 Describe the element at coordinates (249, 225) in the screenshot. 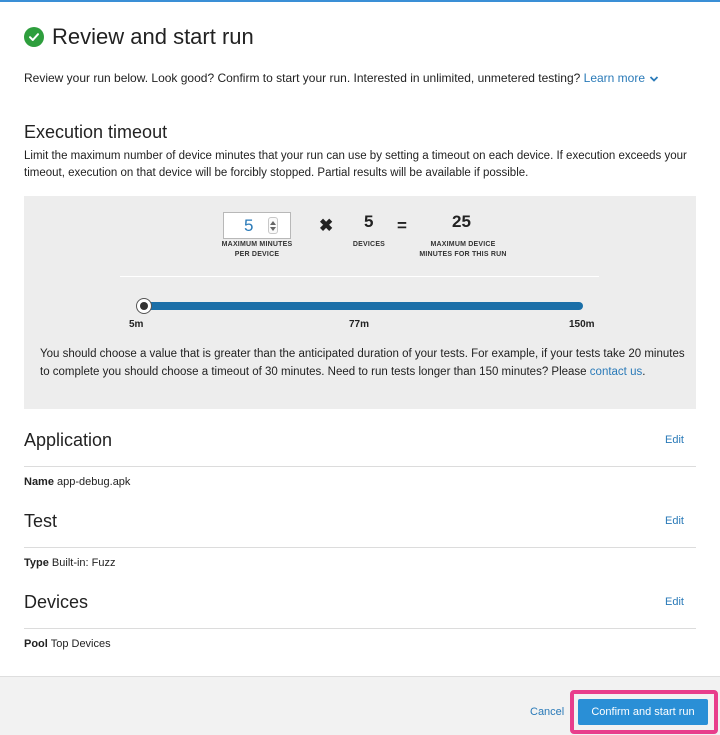

I see `max-minutes-value: 5` at that location.